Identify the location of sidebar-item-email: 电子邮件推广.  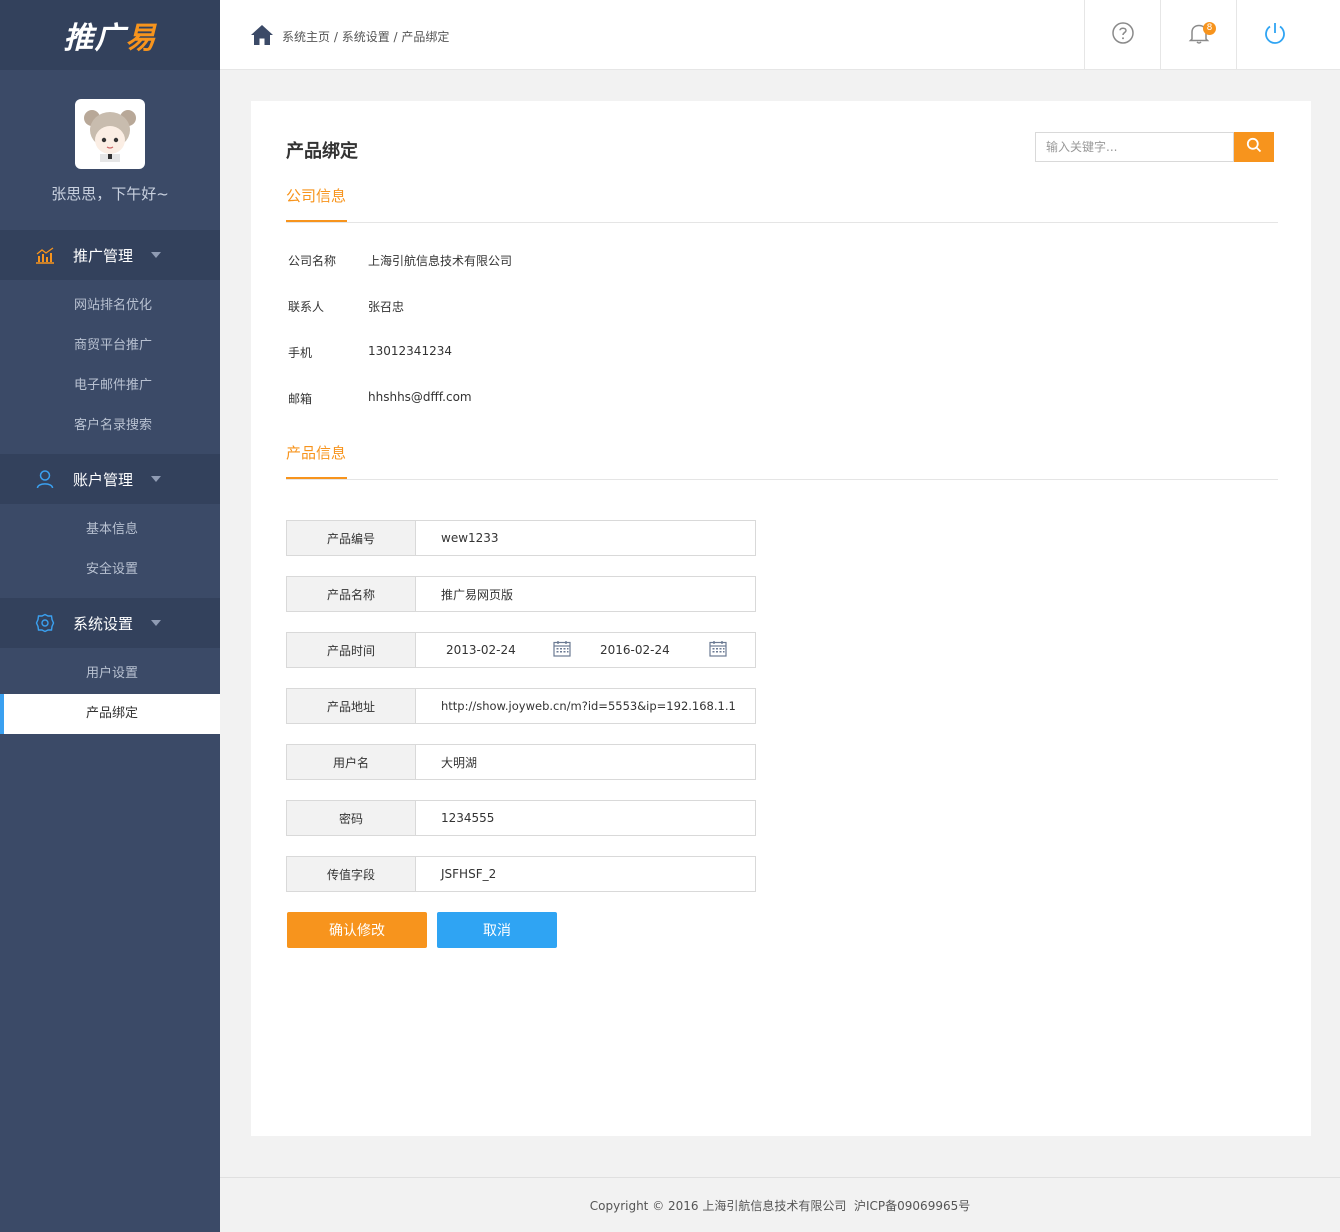
(110, 386).